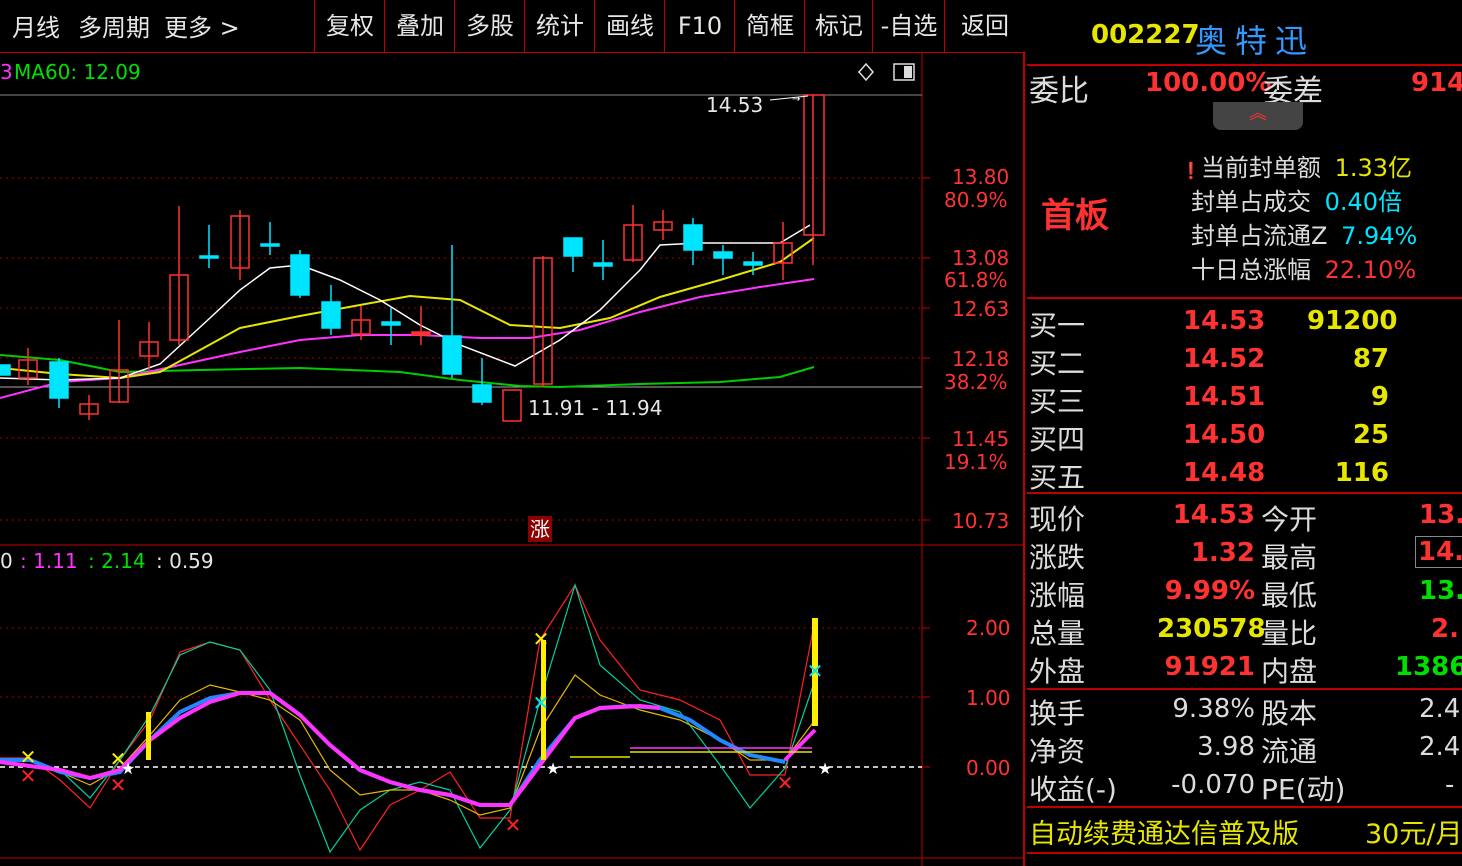  I want to click on limit-up-badge: 涨, so click(540, 529).